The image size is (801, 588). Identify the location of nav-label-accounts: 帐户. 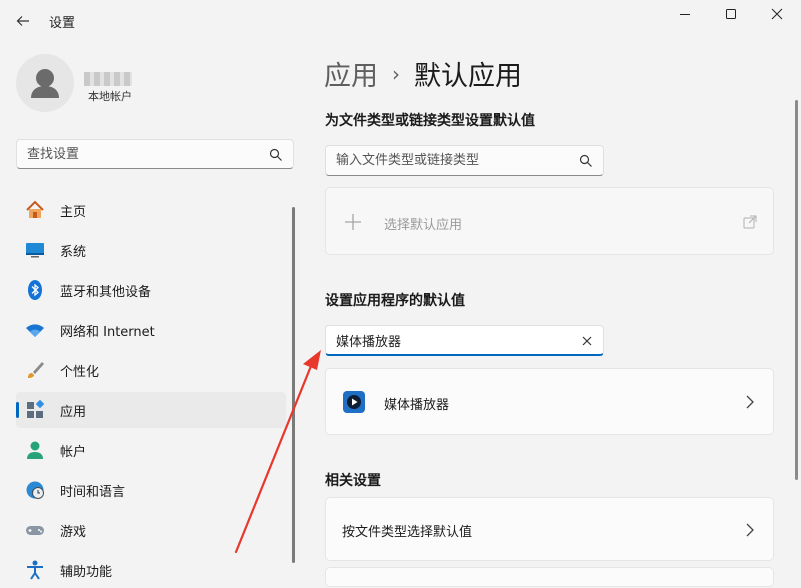
(73, 452).